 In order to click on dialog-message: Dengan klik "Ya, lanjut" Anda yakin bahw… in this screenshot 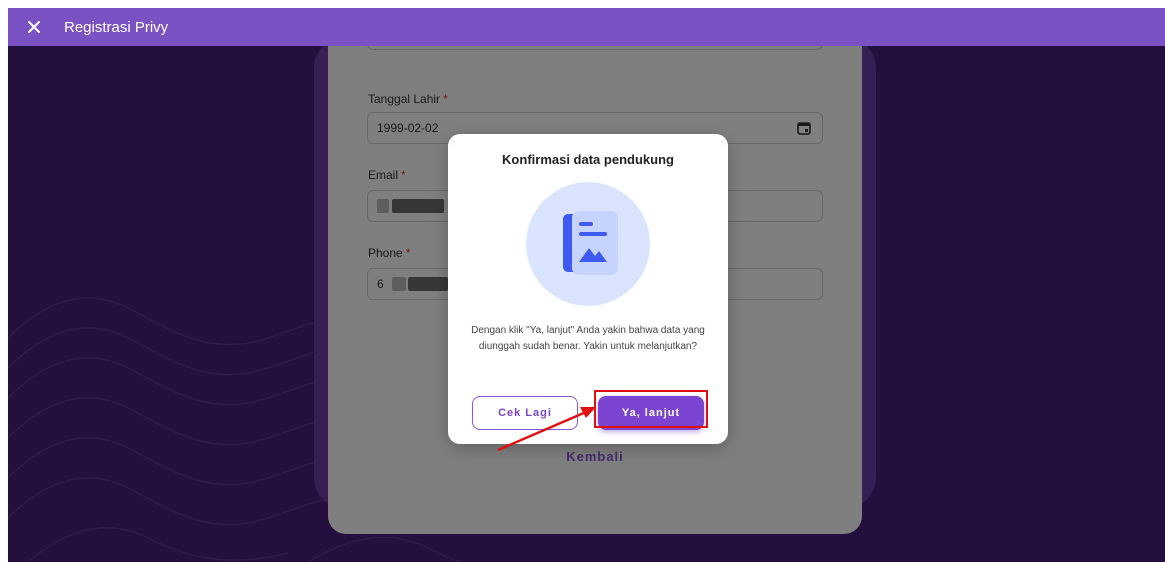, I will do `click(588, 338)`.